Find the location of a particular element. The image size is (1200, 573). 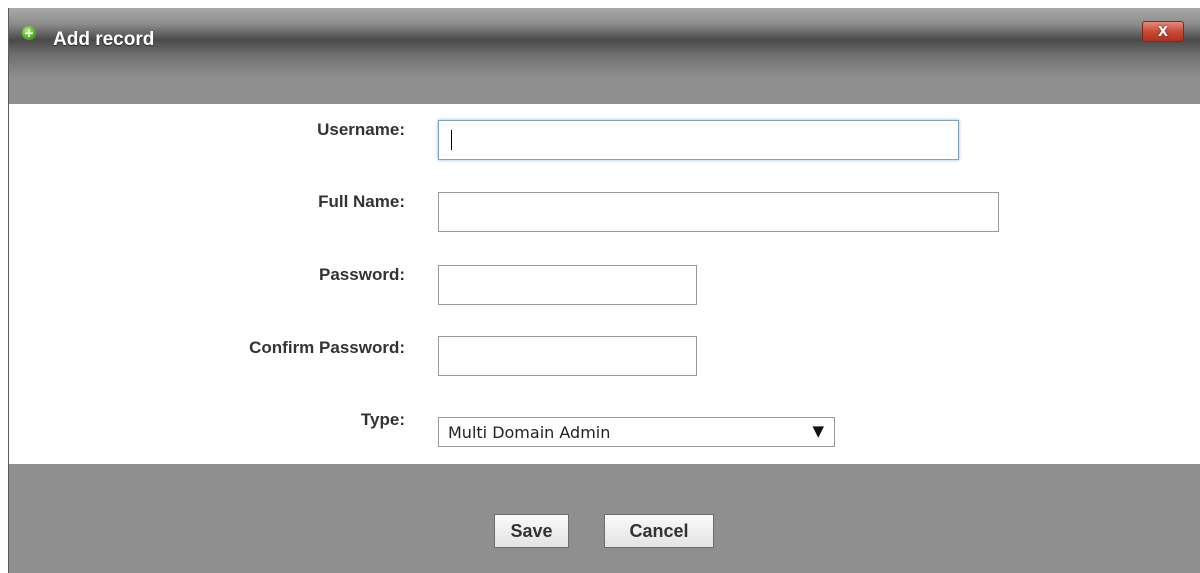

text-caret is located at coordinates (451, 140).